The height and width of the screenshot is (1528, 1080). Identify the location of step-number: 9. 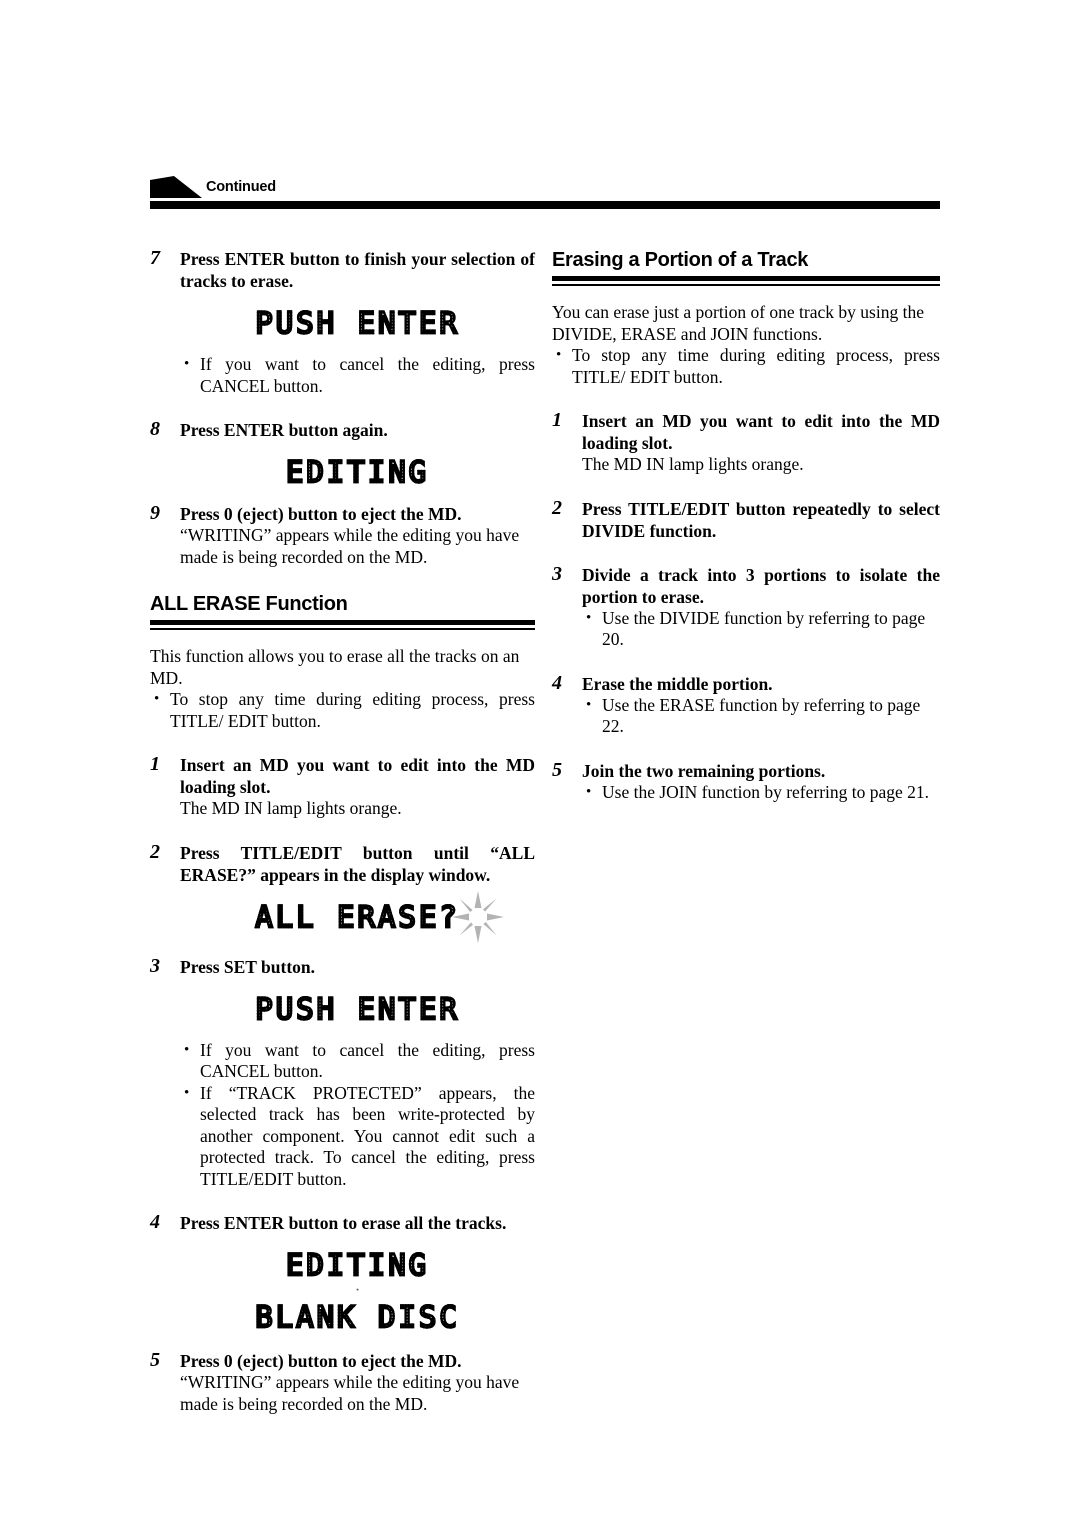
(155, 513).